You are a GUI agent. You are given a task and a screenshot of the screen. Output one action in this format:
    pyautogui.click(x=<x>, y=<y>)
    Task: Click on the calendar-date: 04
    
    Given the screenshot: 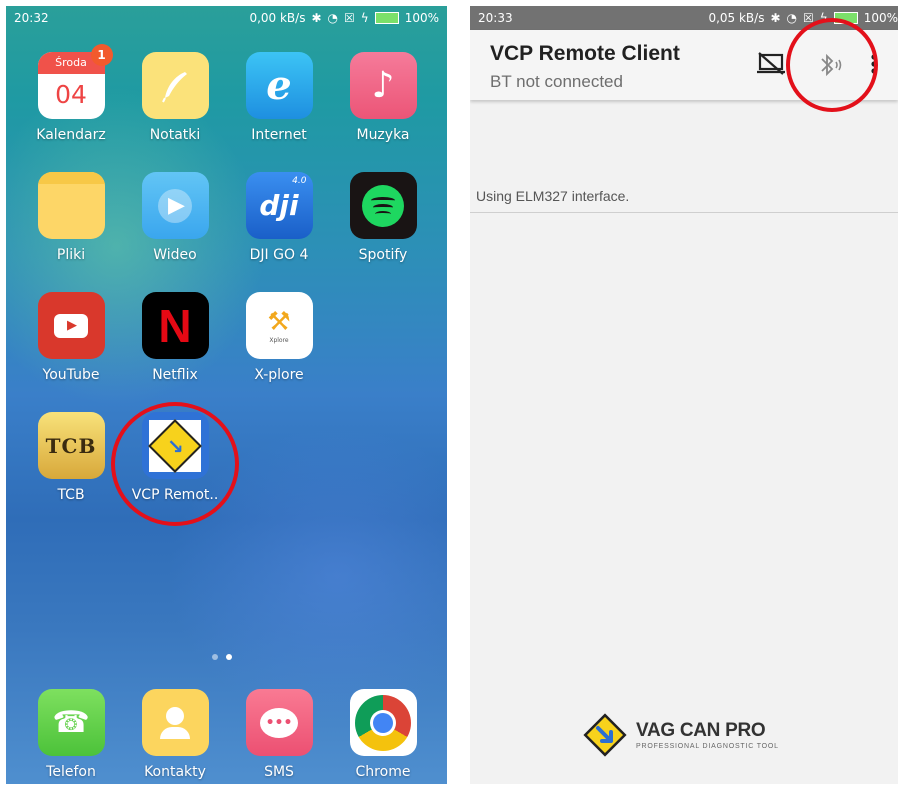 What is the action you would take?
    pyautogui.click(x=71, y=94)
    